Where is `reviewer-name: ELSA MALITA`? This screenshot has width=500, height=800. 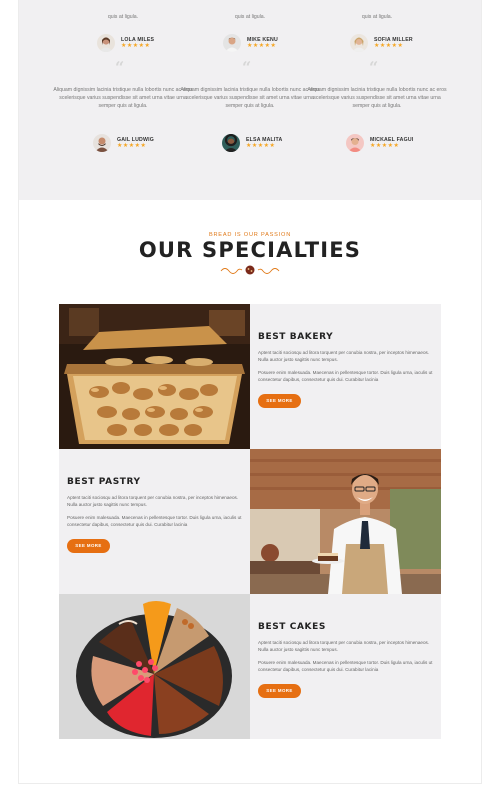
reviewer-name: ELSA MALITA is located at coordinates (264, 139).